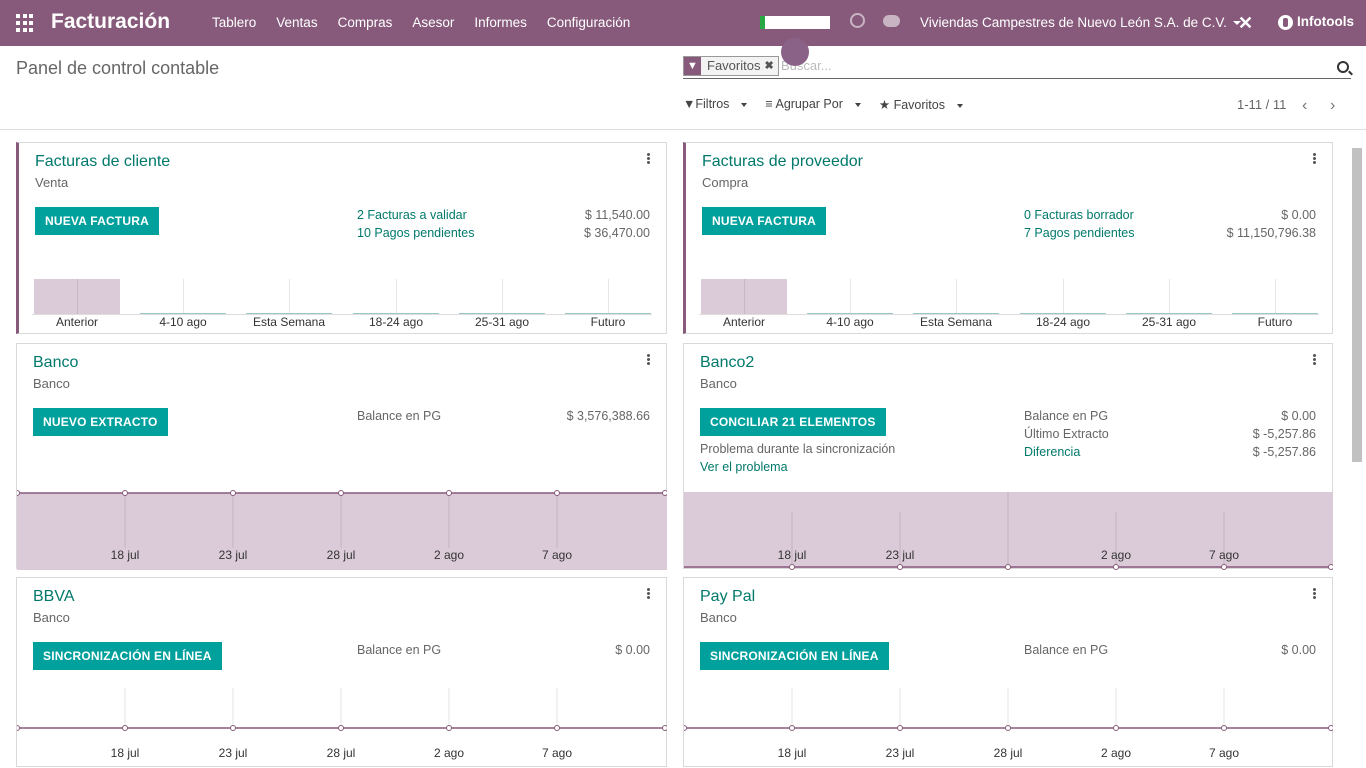 The height and width of the screenshot is (768, 1366). Describe the element at coordinates (1079, 215) in the screenshot. I see `draft-bills-link: 0 Facturas borrador` at that location.